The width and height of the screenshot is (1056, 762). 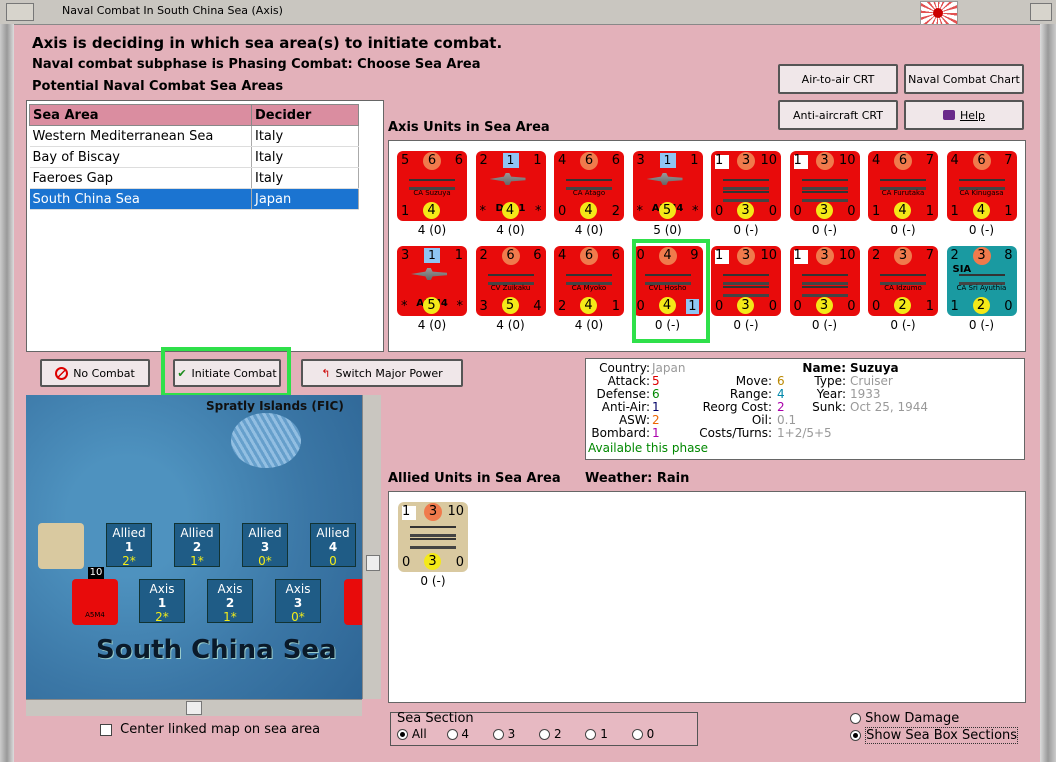 I want to click on radio-3: 3, so click(x=504, y=734).